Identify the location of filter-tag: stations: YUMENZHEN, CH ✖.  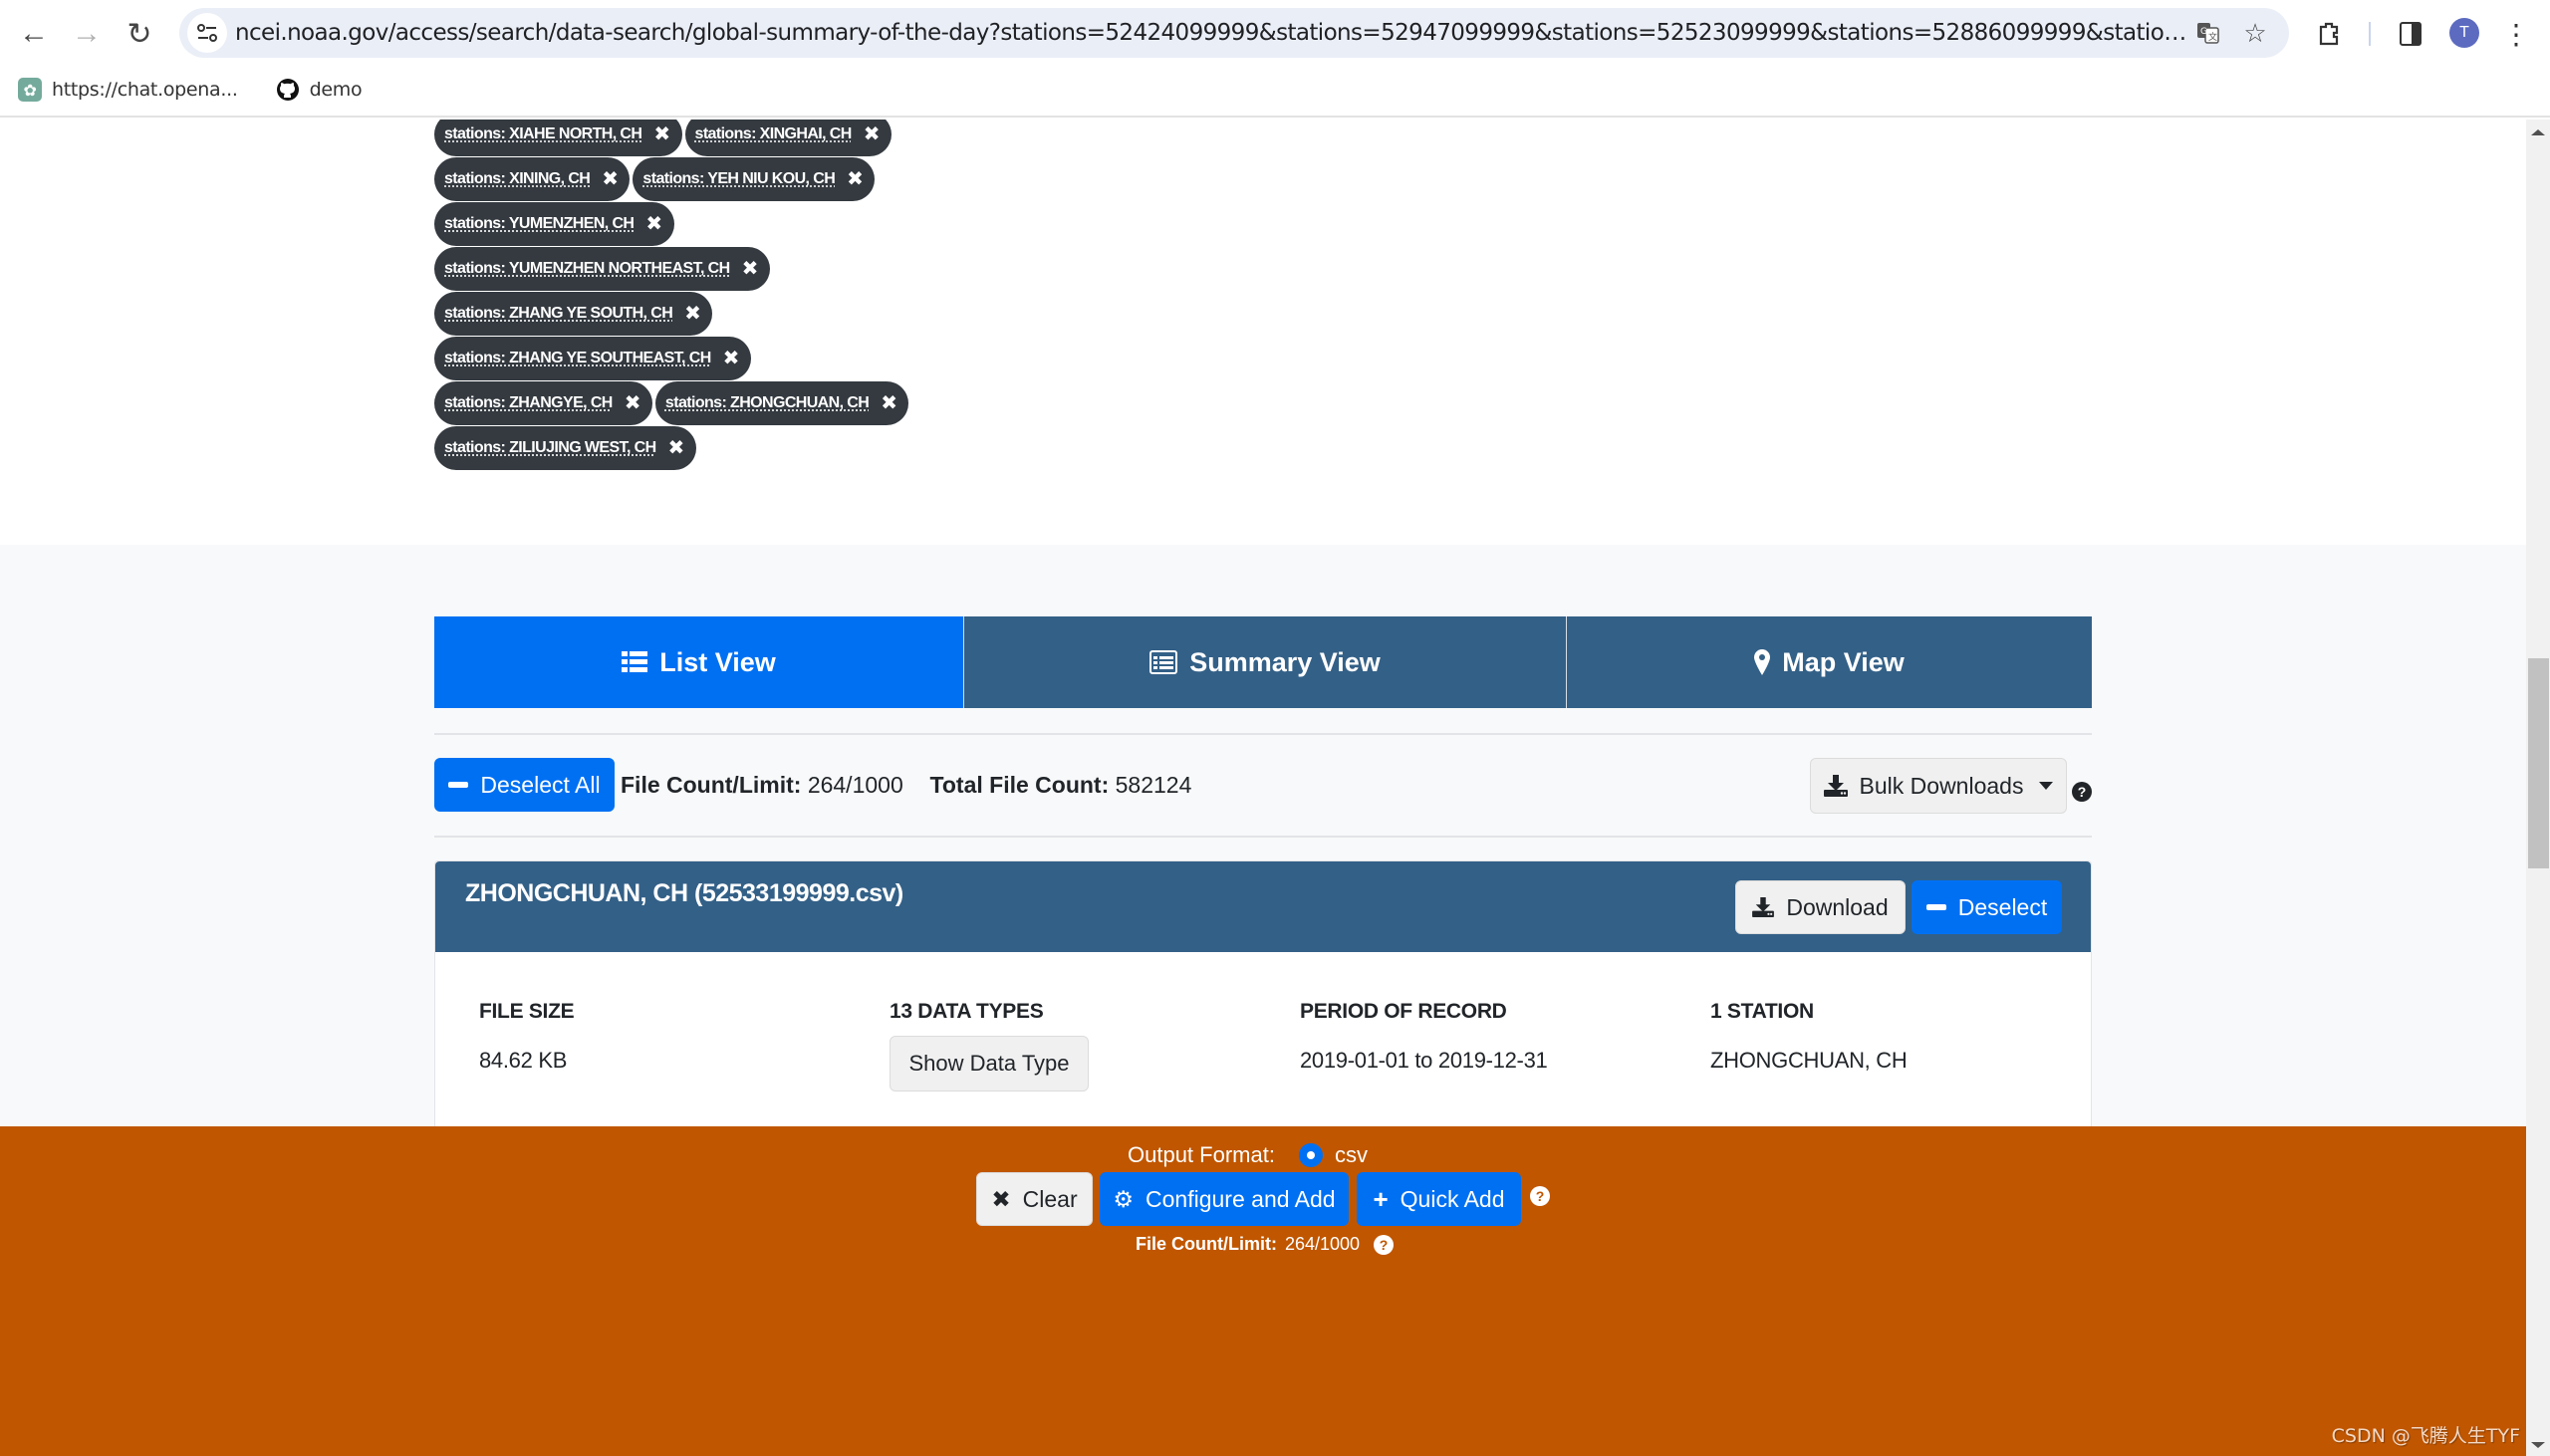
(554, 223).